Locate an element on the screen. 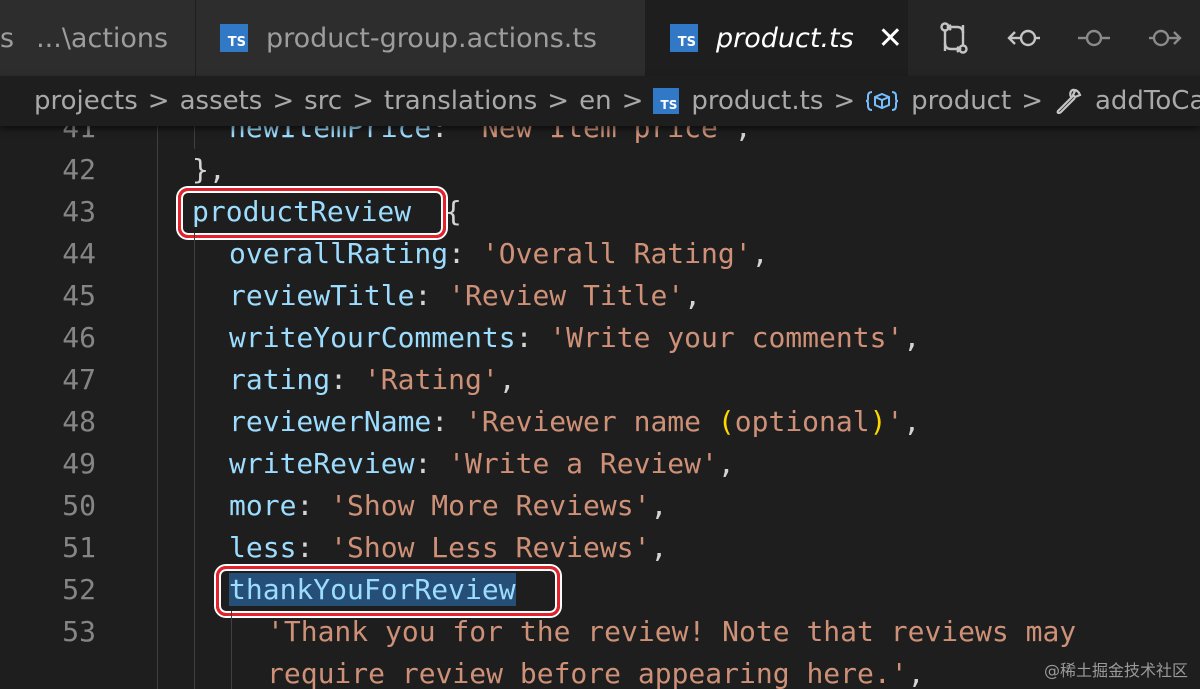  breadcrumb-item-translations: translations is located at coordinates (460, 101).